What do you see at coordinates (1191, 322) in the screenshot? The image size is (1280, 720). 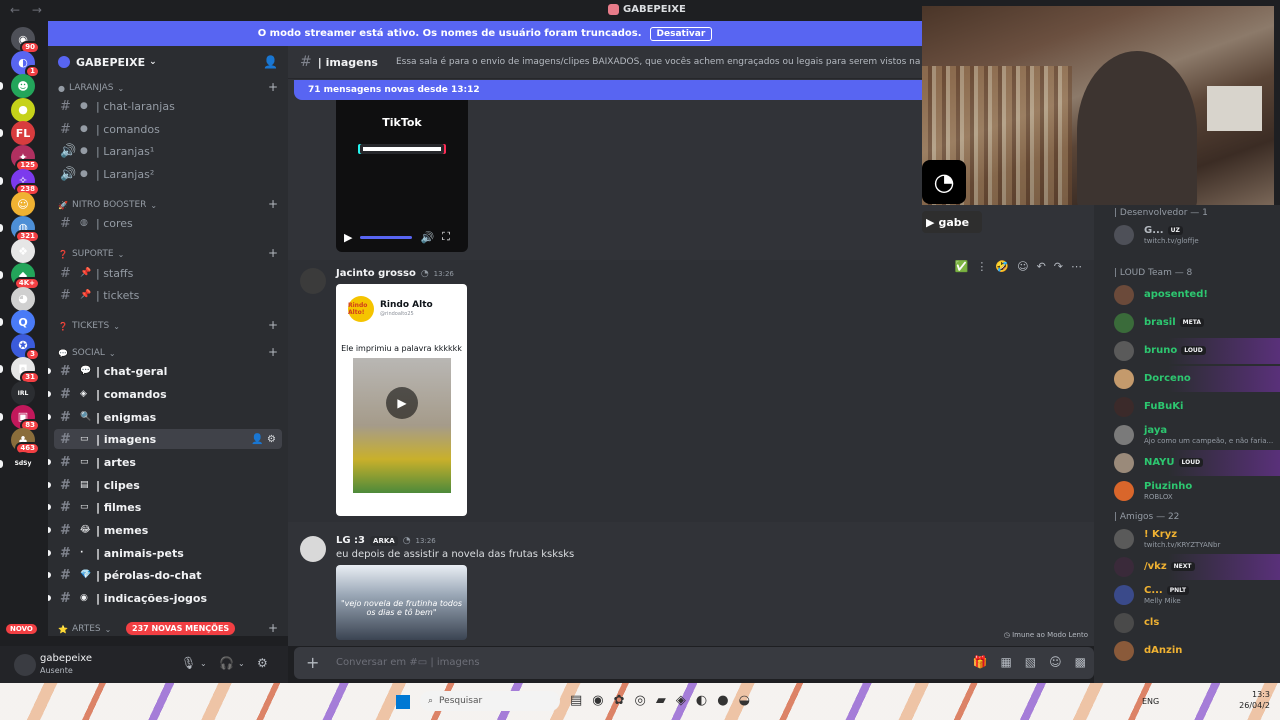 I see `member-server-tag: META` at bounding box center [1191, 322].